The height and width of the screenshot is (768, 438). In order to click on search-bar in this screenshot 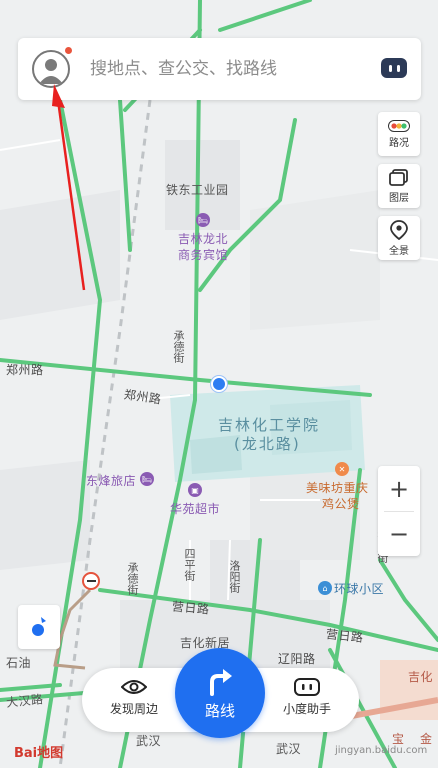, I will do `click(219, 69)`.